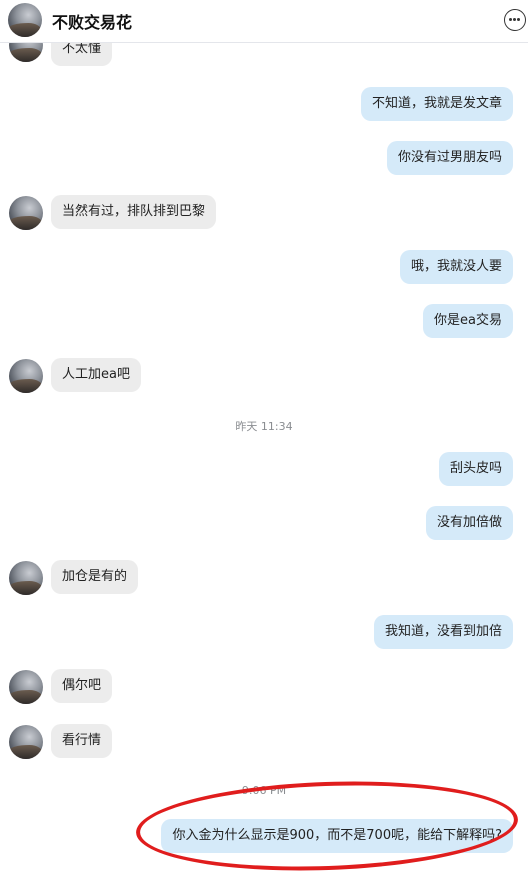 Image resolution: width=528 pixels, height=877 pixels. I want to click on message-outgoing: 你入金为什么显示是900，而不是700呢，能给下解释吗?, so click(337, 836).